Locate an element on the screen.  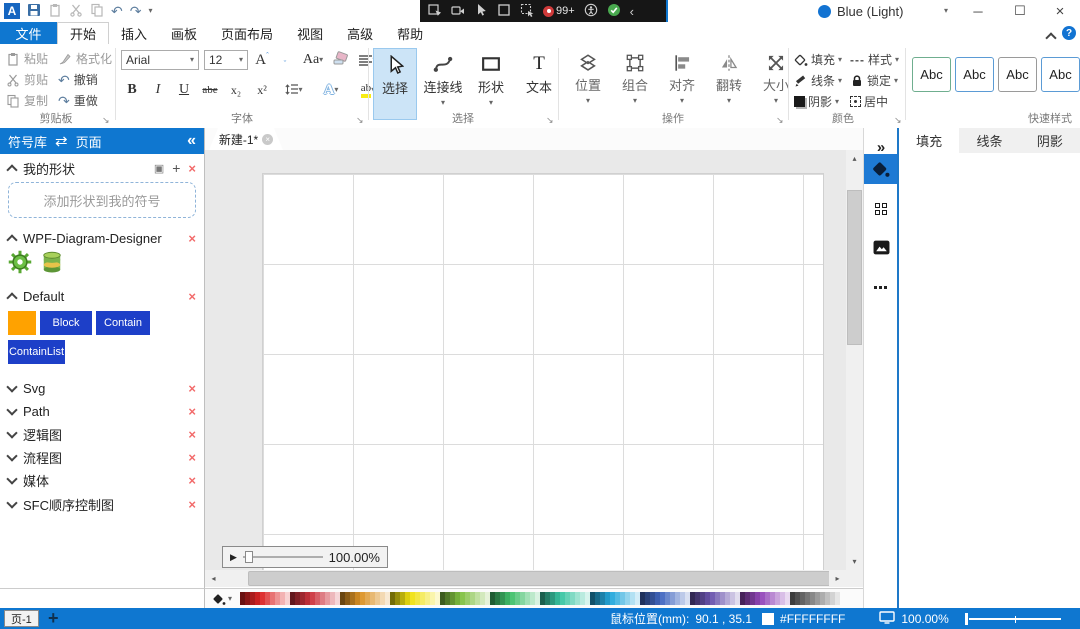
minimize-button: ─ is located at coordinates (978, 11).